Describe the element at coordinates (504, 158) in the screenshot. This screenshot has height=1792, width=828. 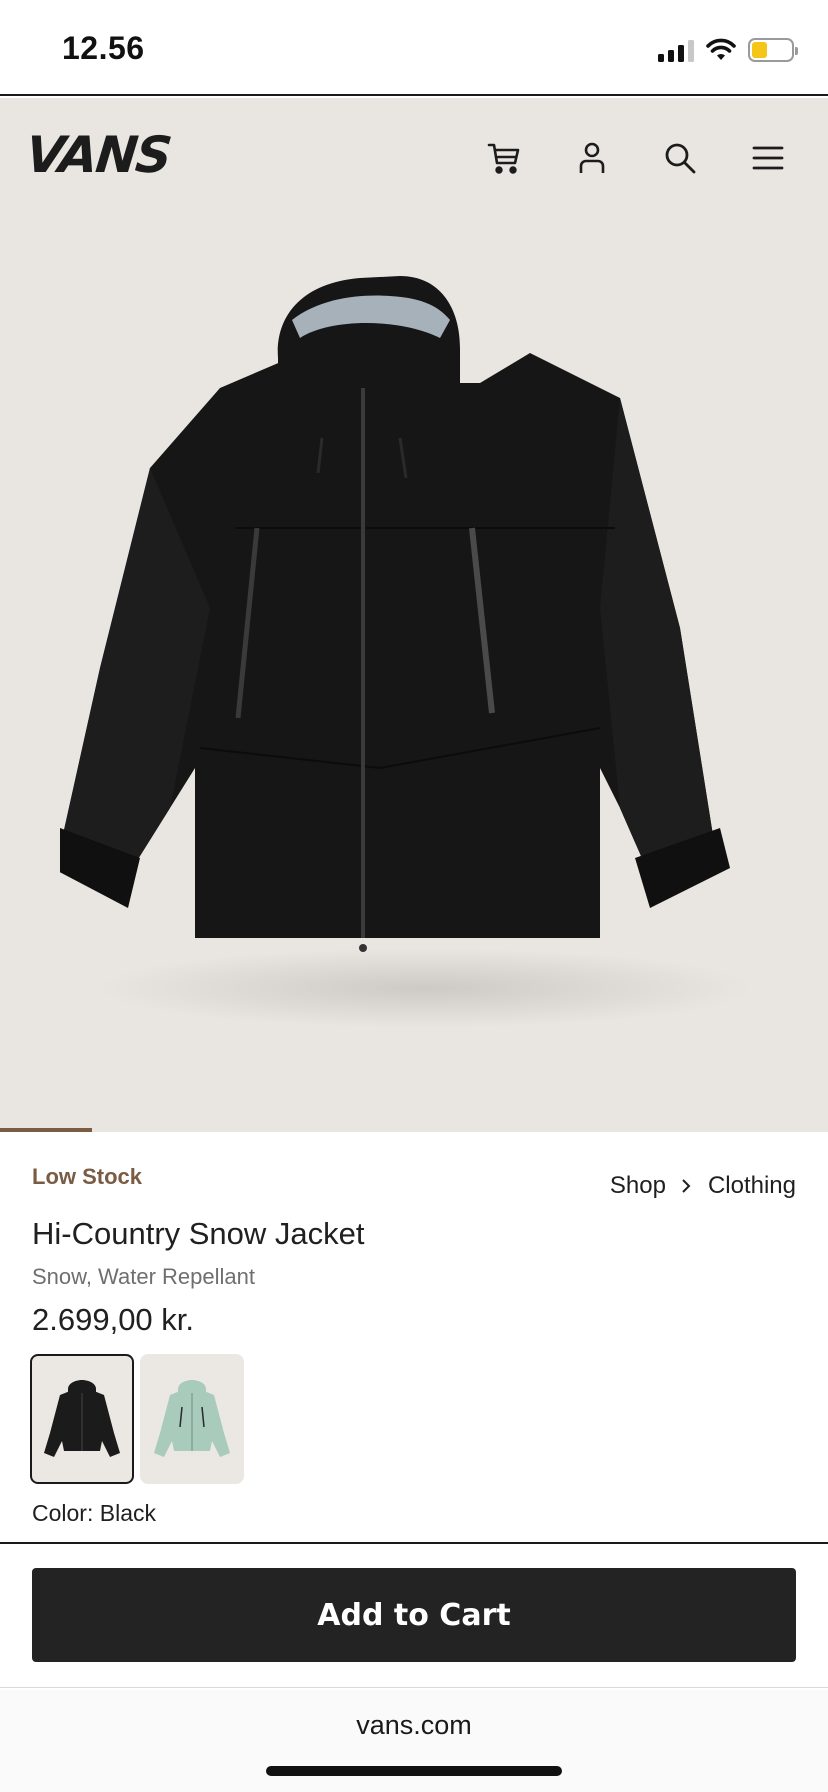
I see `cart-icon` at that location.